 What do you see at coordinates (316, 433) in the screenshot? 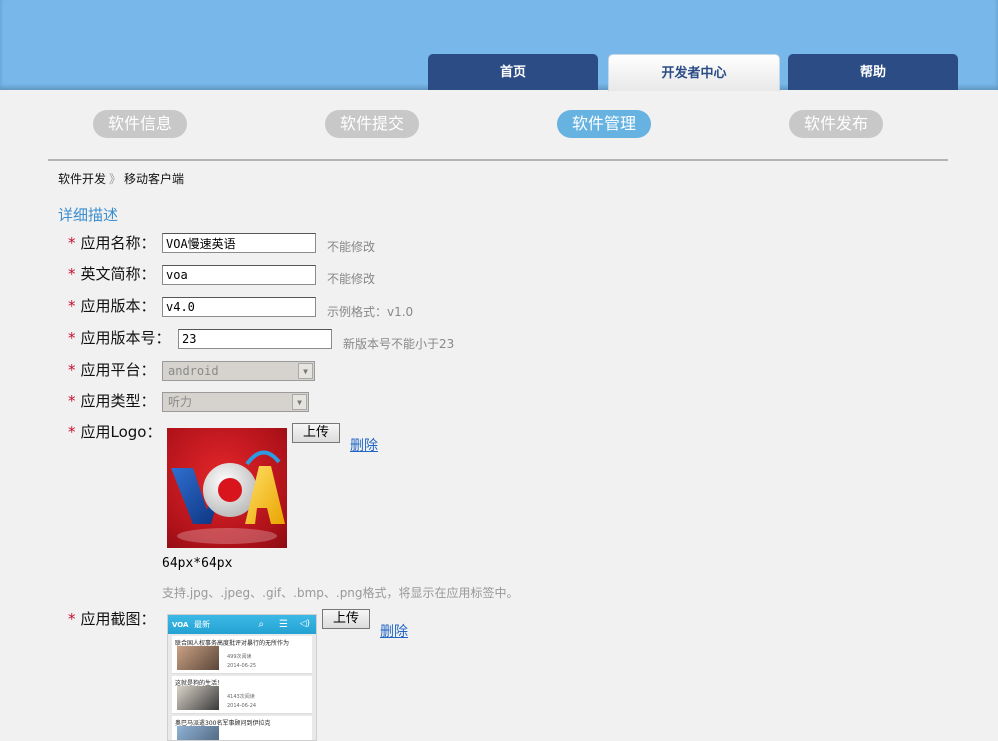
I see `logo-upload-button: 上传` at bounding box center [316, 433].